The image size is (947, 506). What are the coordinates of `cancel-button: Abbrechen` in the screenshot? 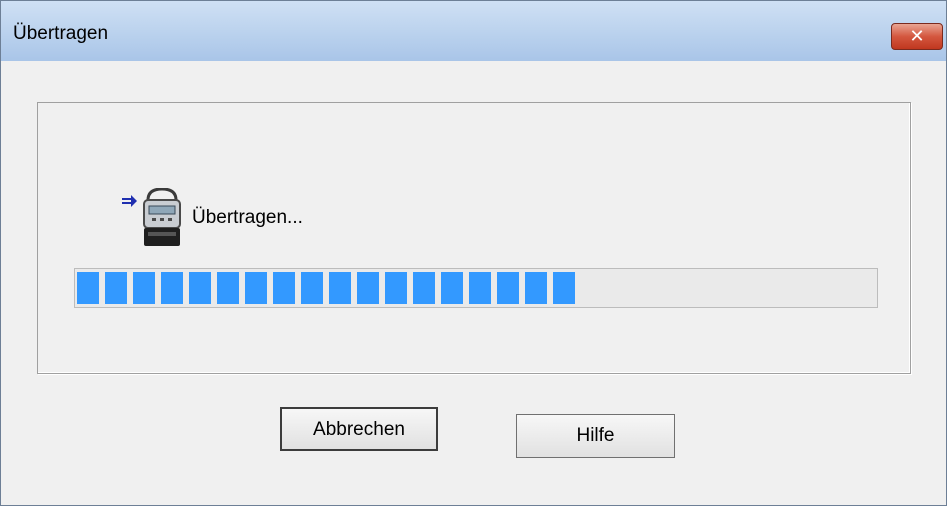 It's located at (359, 429).